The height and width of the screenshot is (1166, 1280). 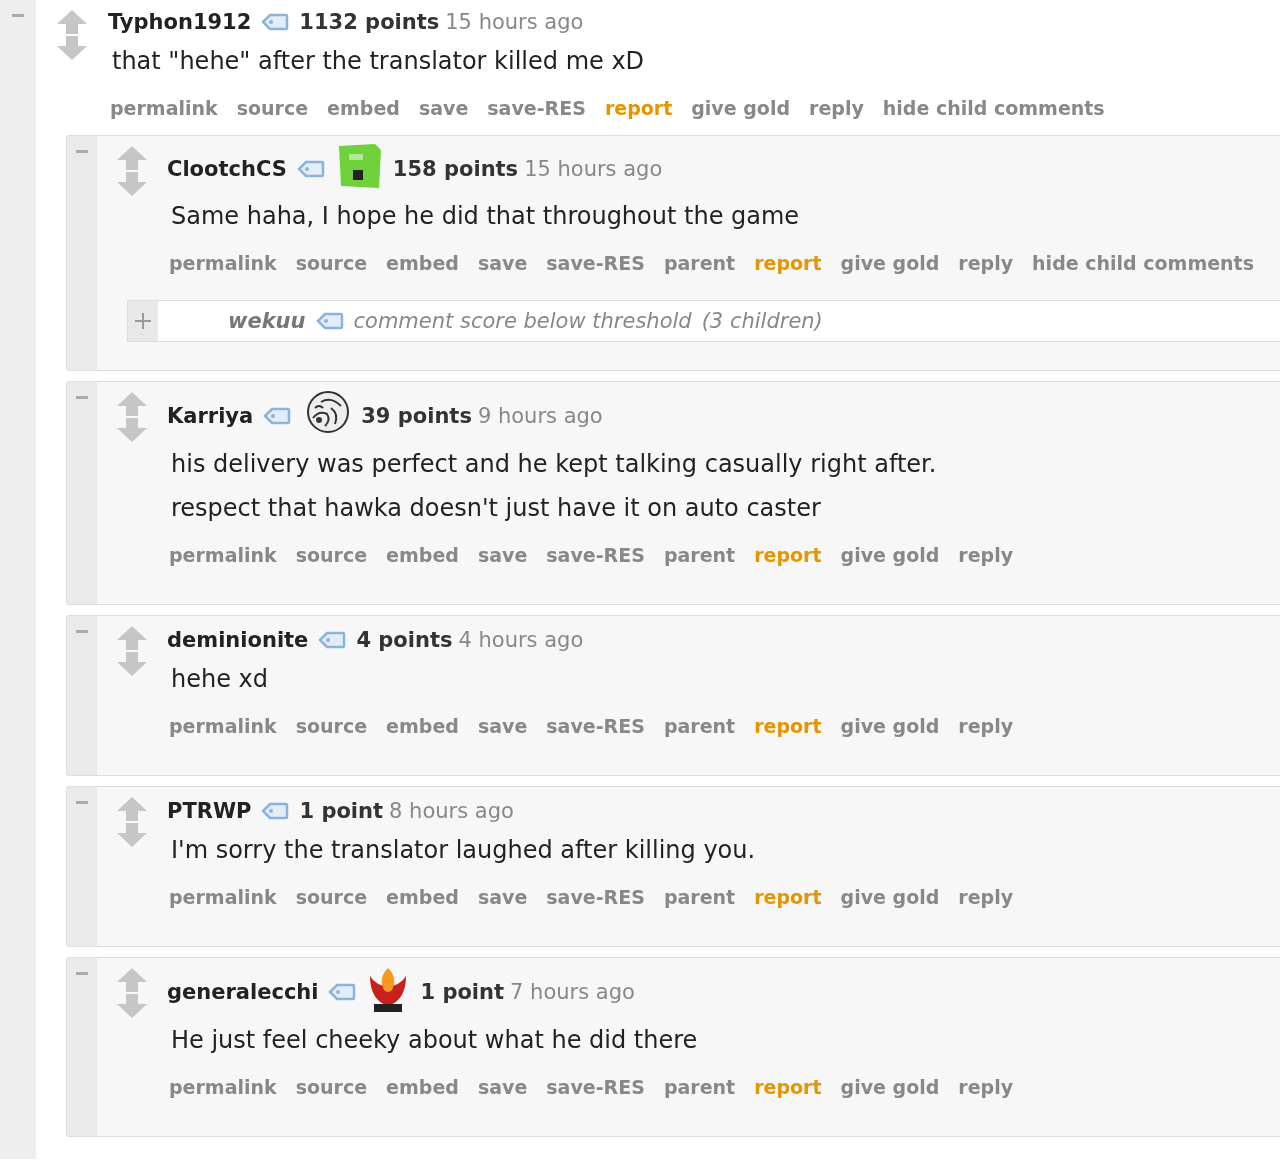 I want to click on score-text: 39 points, so click(x=416, y=415).